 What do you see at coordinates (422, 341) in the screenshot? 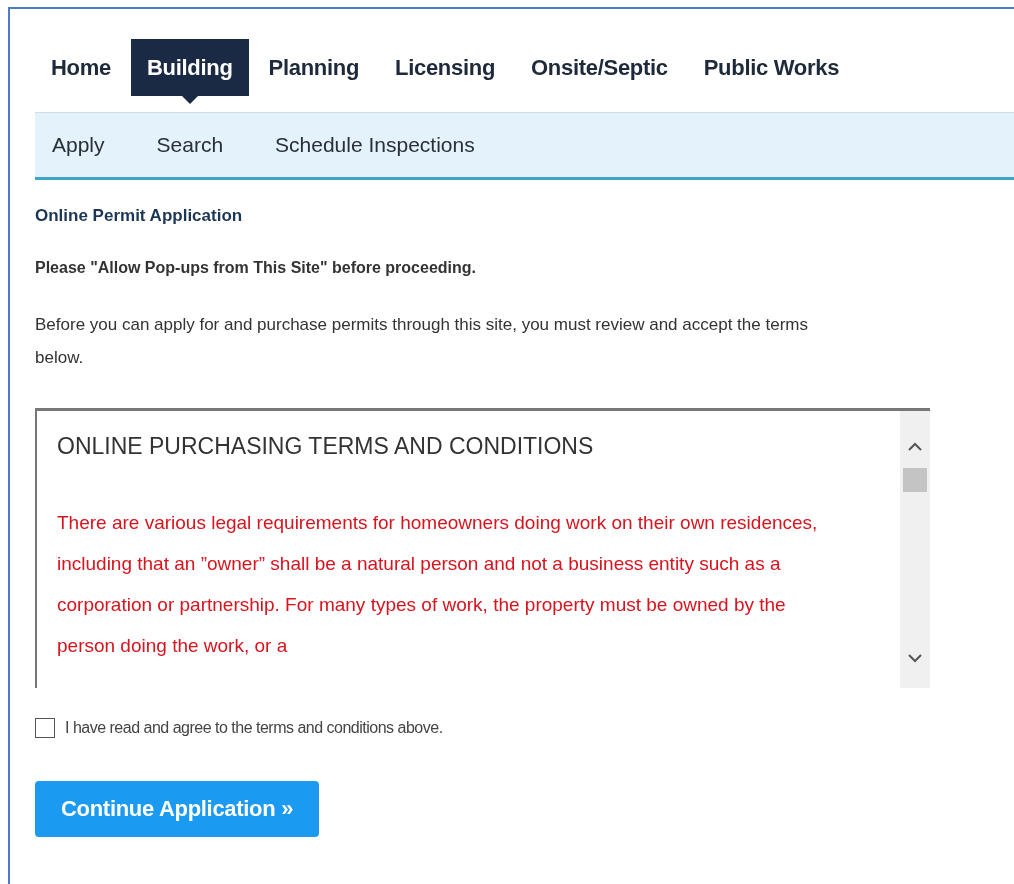
I see `intro-text: Before you can apply for and purchase permits through this site, you must review and accept the terms below.` at bounding box center [422, 341].